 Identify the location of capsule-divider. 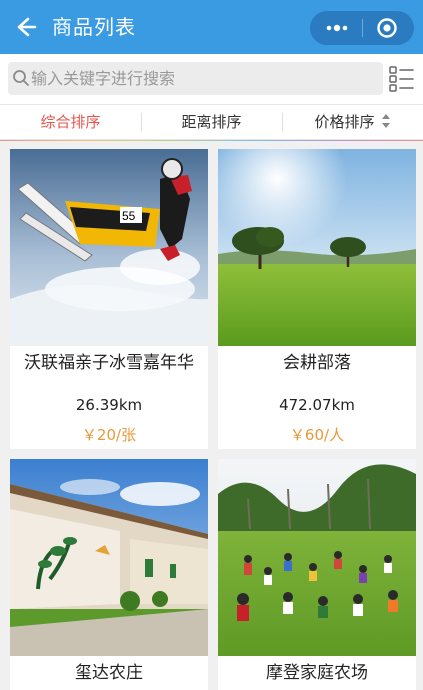
(362, 28).